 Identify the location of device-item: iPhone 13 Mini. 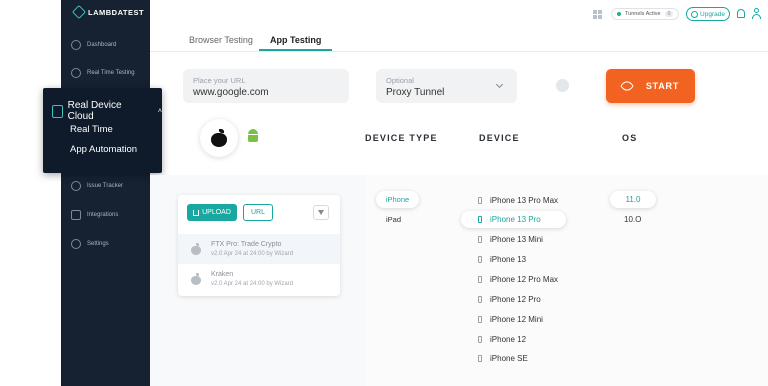
(513, 239).